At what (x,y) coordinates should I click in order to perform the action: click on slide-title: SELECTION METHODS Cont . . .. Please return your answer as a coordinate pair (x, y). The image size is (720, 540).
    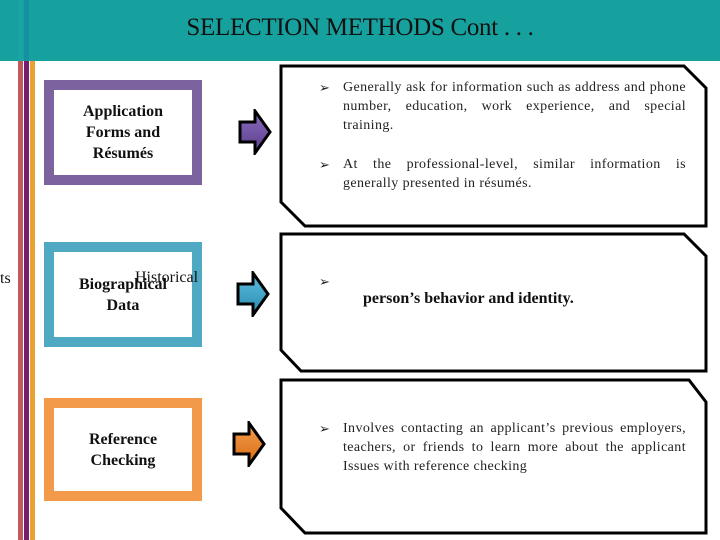
    Looking at the image, I should click on (360, 27).